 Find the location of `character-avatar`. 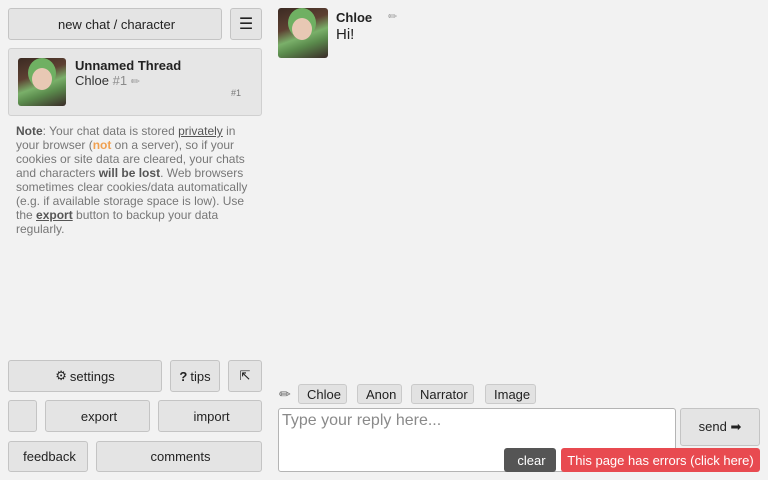

character-avatar is located at coordinates (42, 82).